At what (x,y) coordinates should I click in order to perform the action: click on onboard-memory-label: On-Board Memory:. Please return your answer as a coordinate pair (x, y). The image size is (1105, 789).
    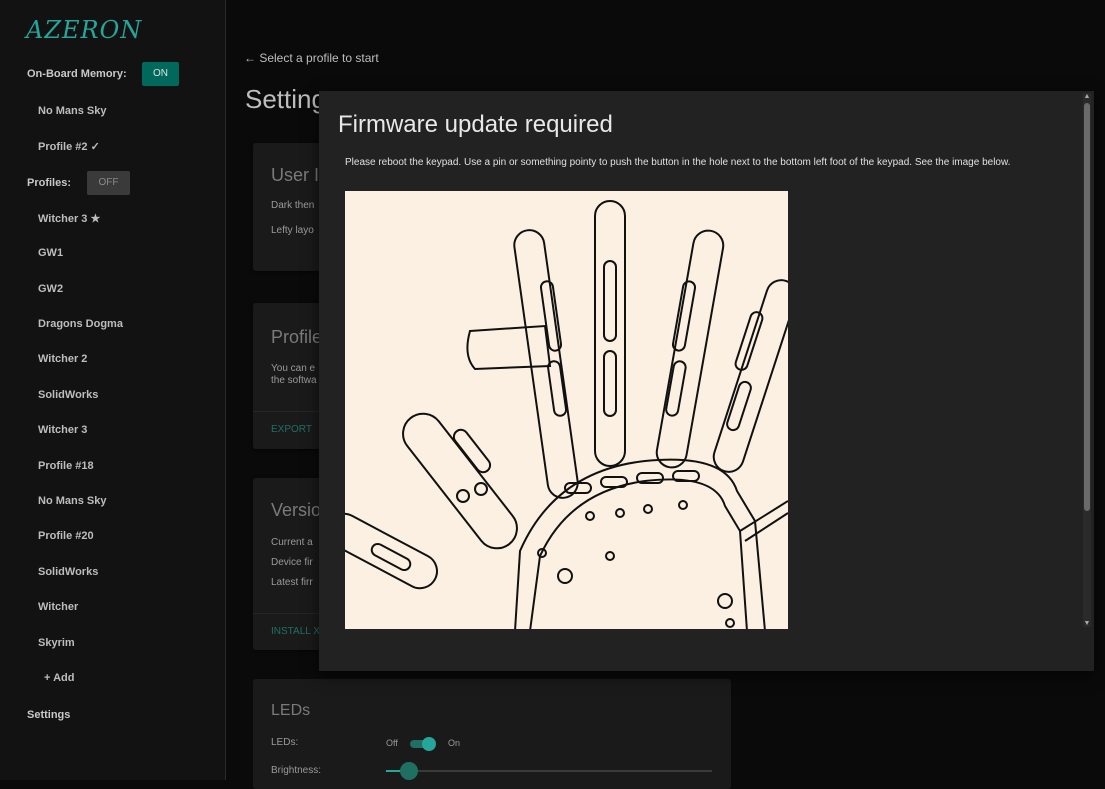
    Looking at the image, I should click on (77, 74).